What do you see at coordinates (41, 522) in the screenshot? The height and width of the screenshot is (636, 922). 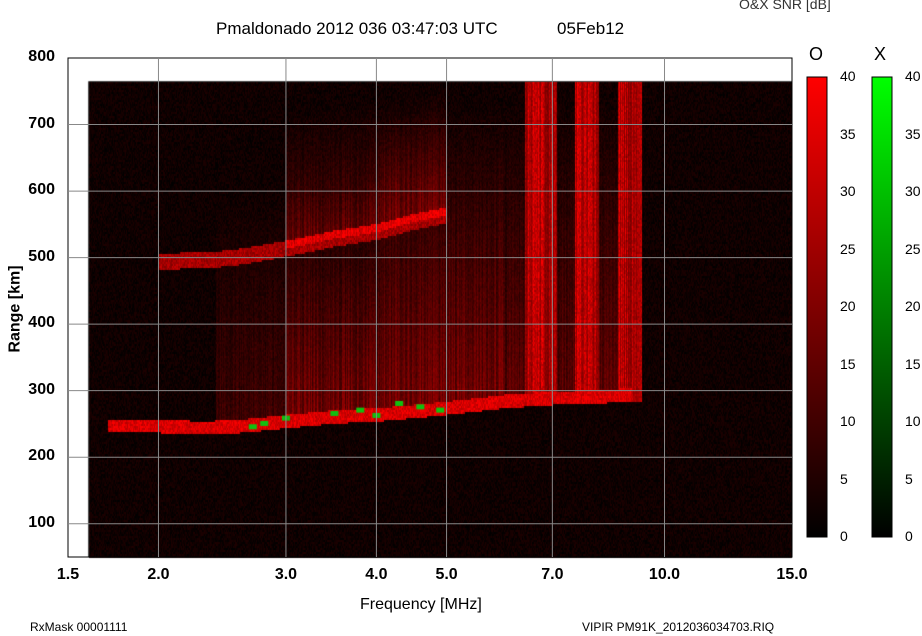 I see `y-tick-label: 100` at bounding box center [41, 522].